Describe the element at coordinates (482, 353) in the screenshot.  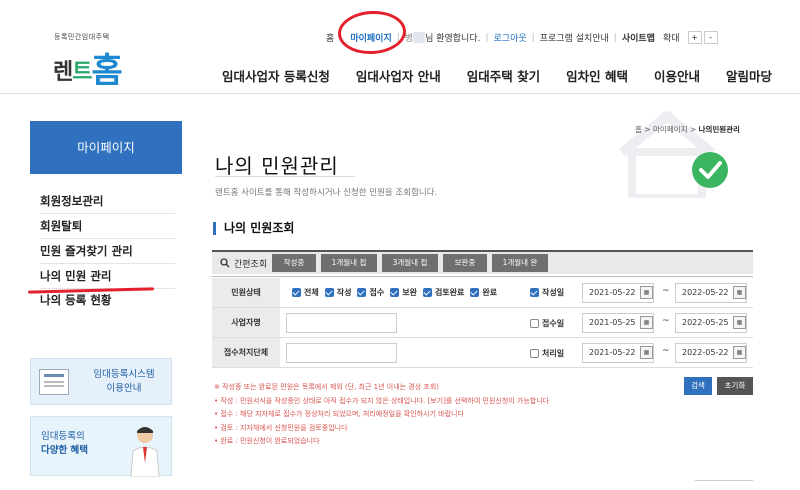
I see `form-row-agency: 접수처지단체 처리일 2021-05-22 ▦ ~ 2022-05-22 ▦` at that location.